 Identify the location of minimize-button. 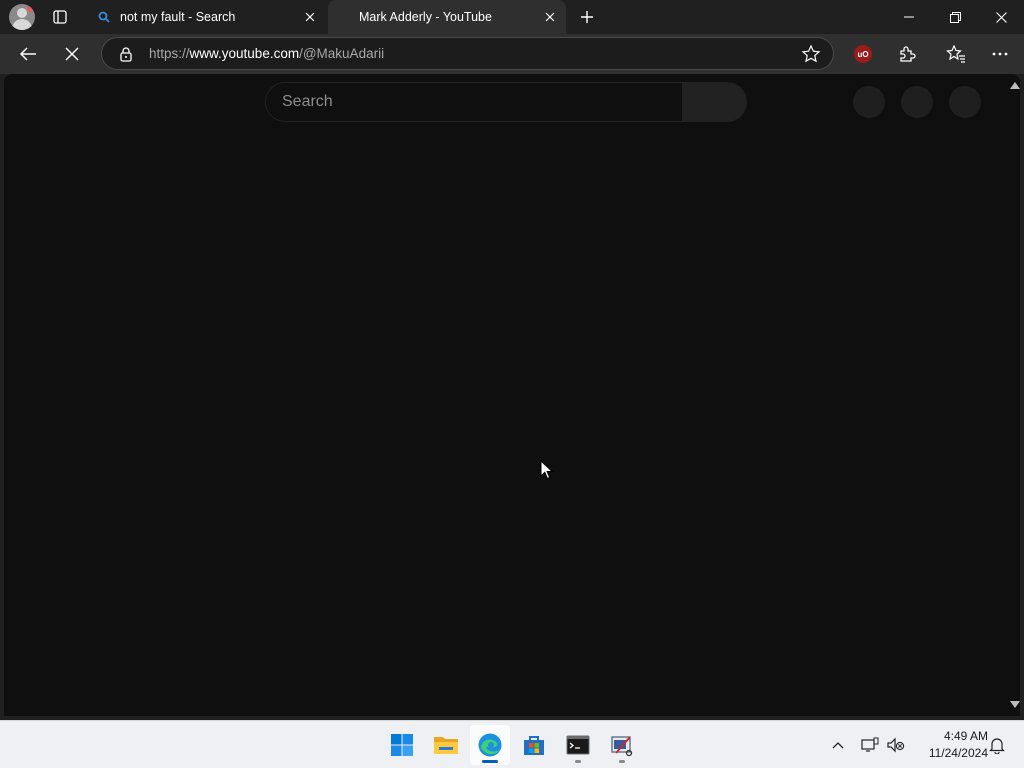
(909, 17).